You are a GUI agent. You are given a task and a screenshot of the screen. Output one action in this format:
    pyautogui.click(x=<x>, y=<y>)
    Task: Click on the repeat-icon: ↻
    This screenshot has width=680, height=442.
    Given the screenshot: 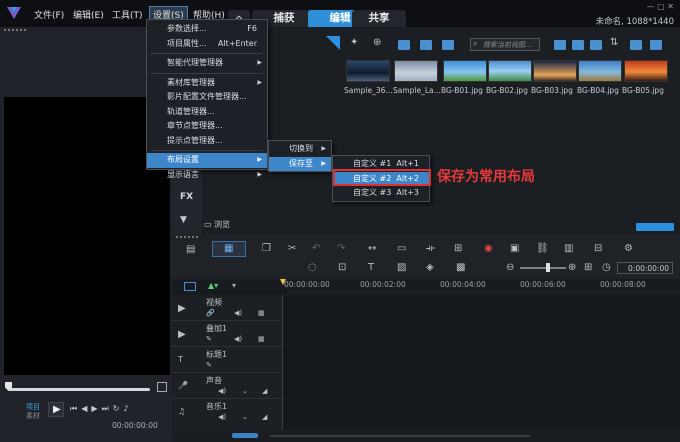 What is the action you would take?
    pyautogui.click(x=118, y=408)
    